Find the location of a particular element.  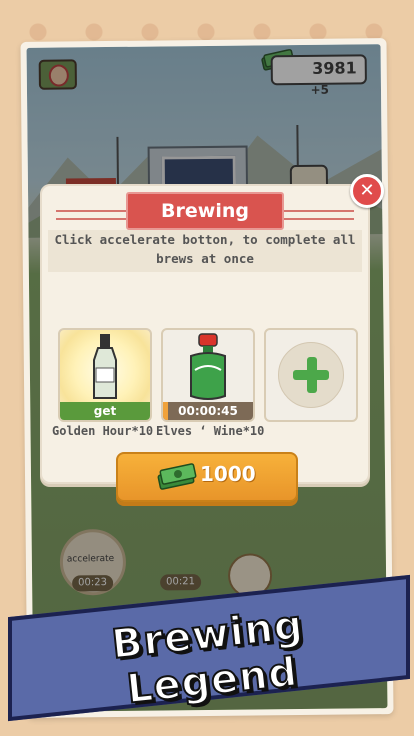

brew-timer: 00:00:45 is located at coordinates (208, 411).